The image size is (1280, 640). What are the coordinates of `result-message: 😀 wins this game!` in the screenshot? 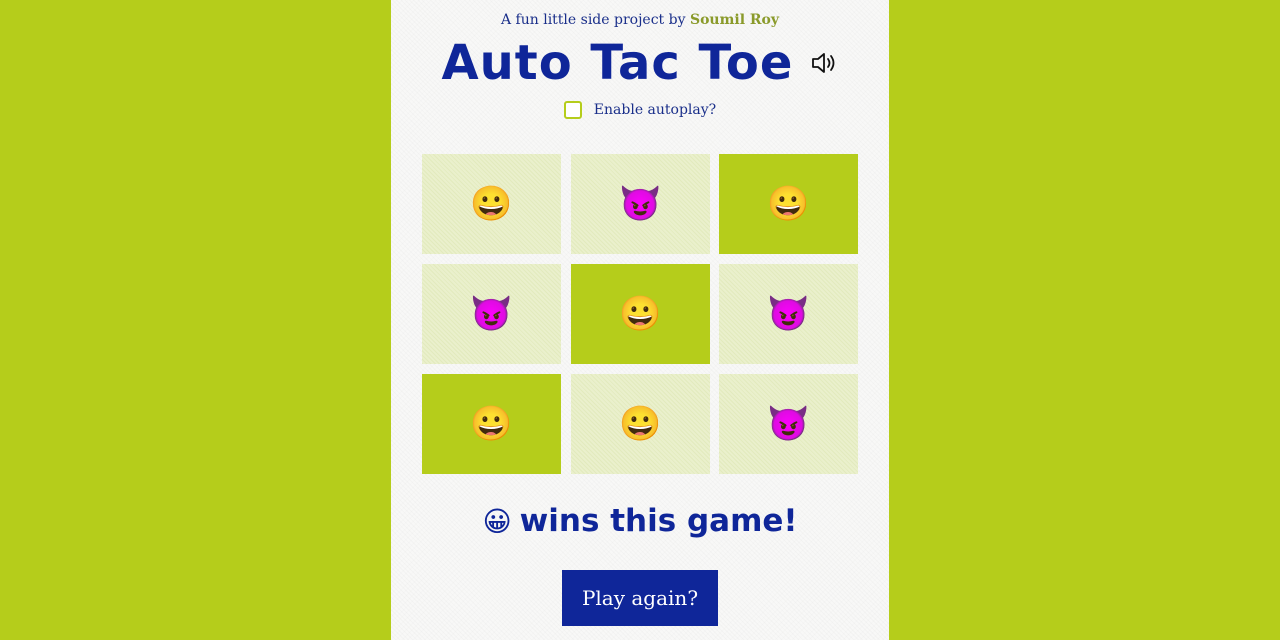 It's located at (640, 521).